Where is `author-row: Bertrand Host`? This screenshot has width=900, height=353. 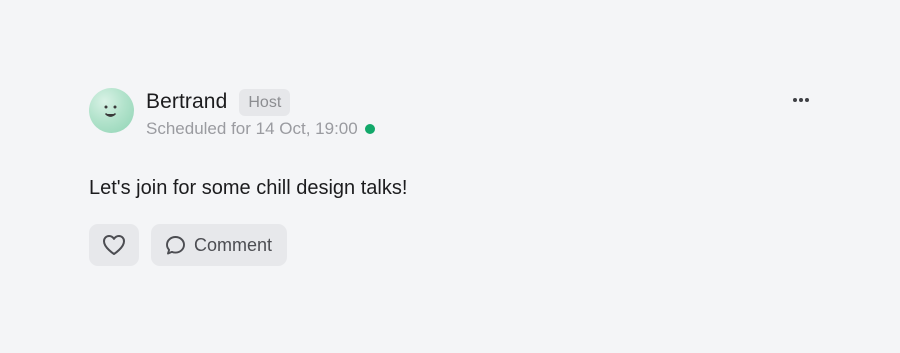
author-row: Bertrand Host is located at coordinates (260, 102).